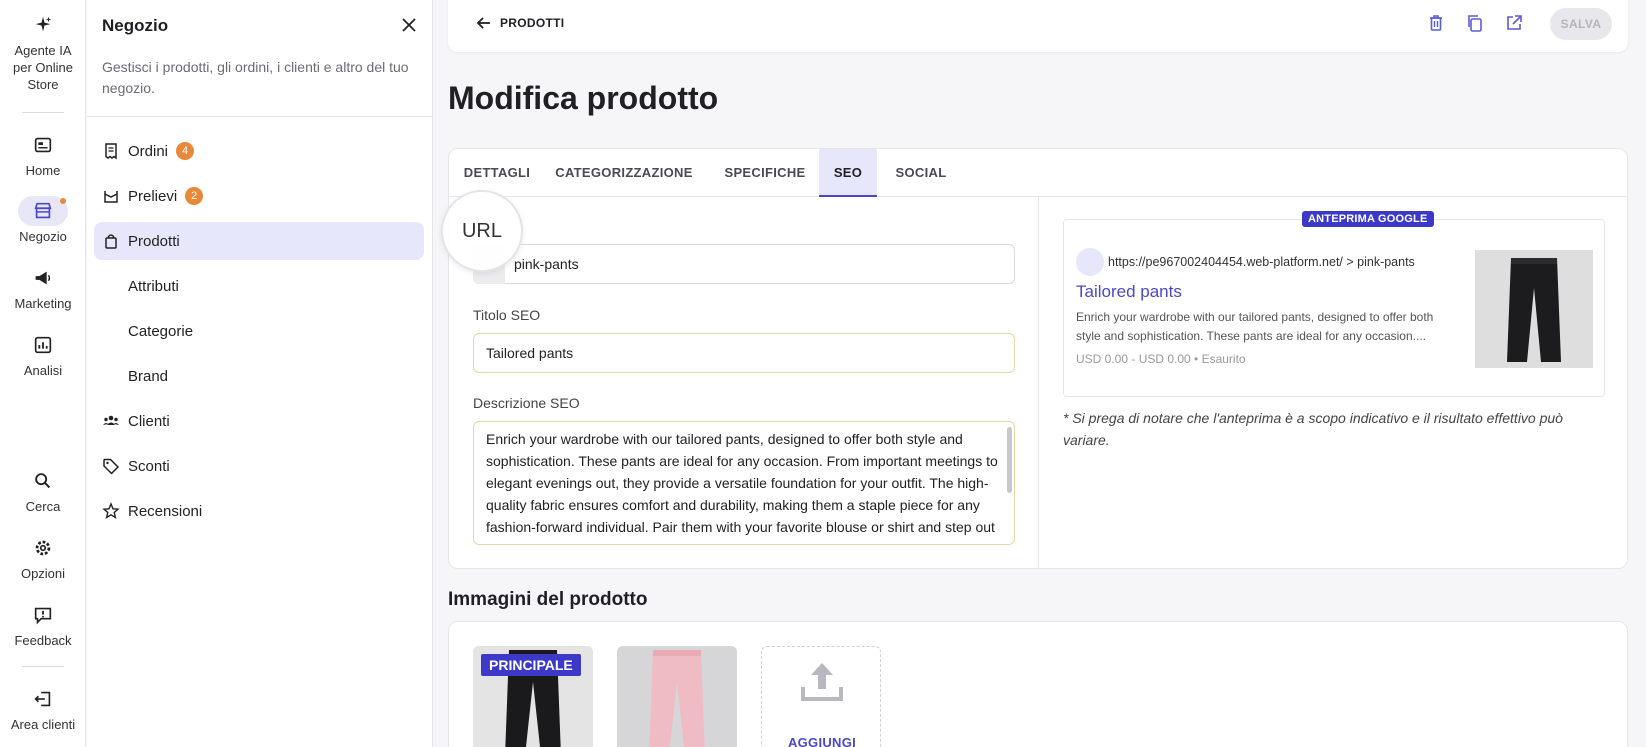  Describe the element at coordinates (259, 511) in the screenshot. I see `nav-item-reviews: Recensioni` at that location.